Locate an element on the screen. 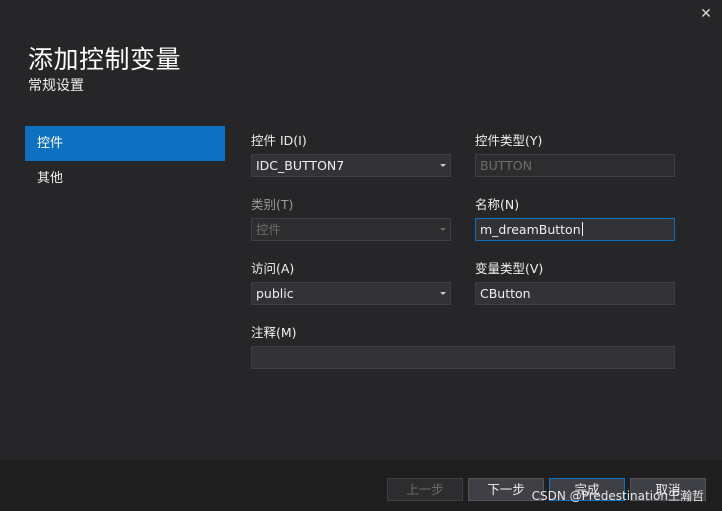  access-label: 访问(A) is located at coordinates (273, 268).